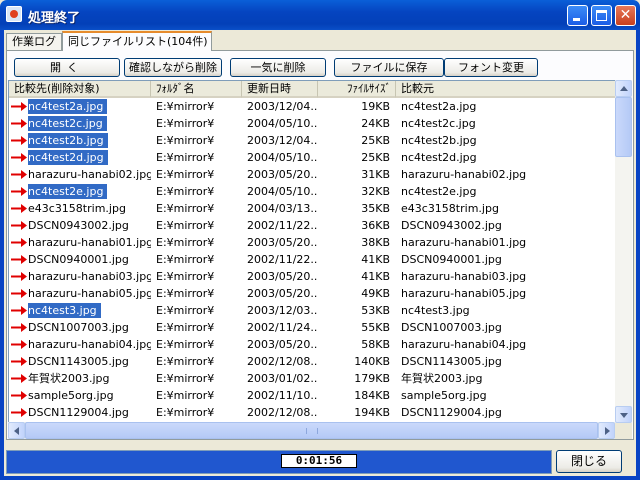 The image size is (640, 480). Describe the element at coordinates (589, 461) in the screenshot. I see `close-button: 閉じる` at that location.